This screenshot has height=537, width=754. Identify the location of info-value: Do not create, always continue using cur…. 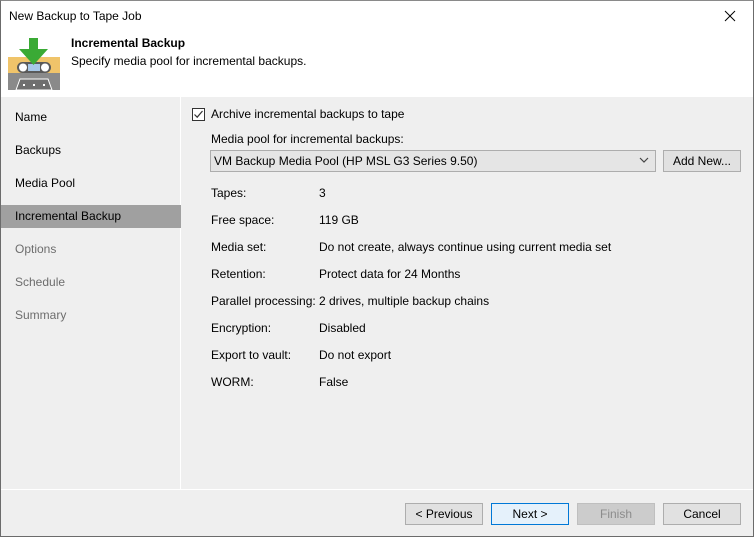
(465, 247).